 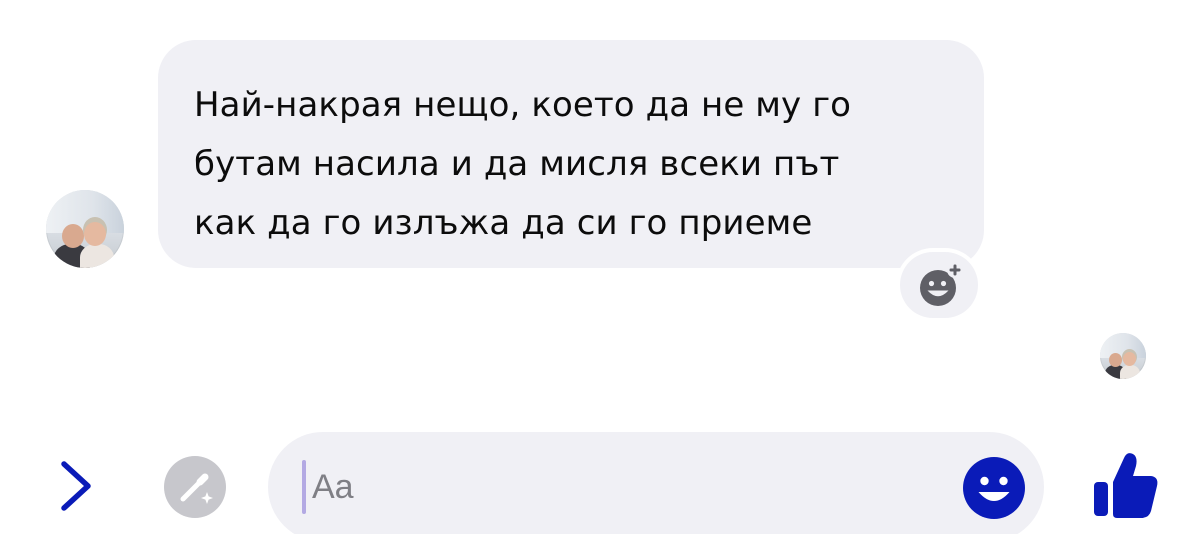 I want to click on emoji-button, so click(x=994, y=488).